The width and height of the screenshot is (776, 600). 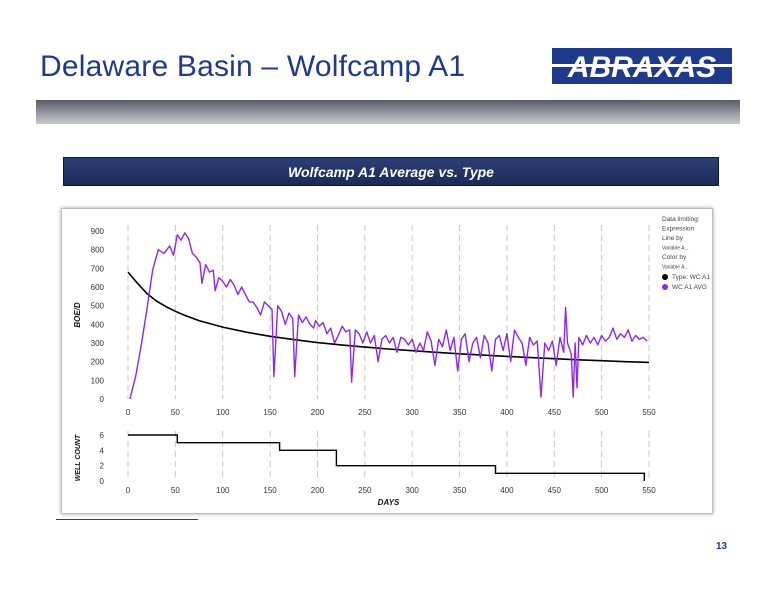 I want to click on legend-label: WC A1 AVG, so click(x=689, y=287).